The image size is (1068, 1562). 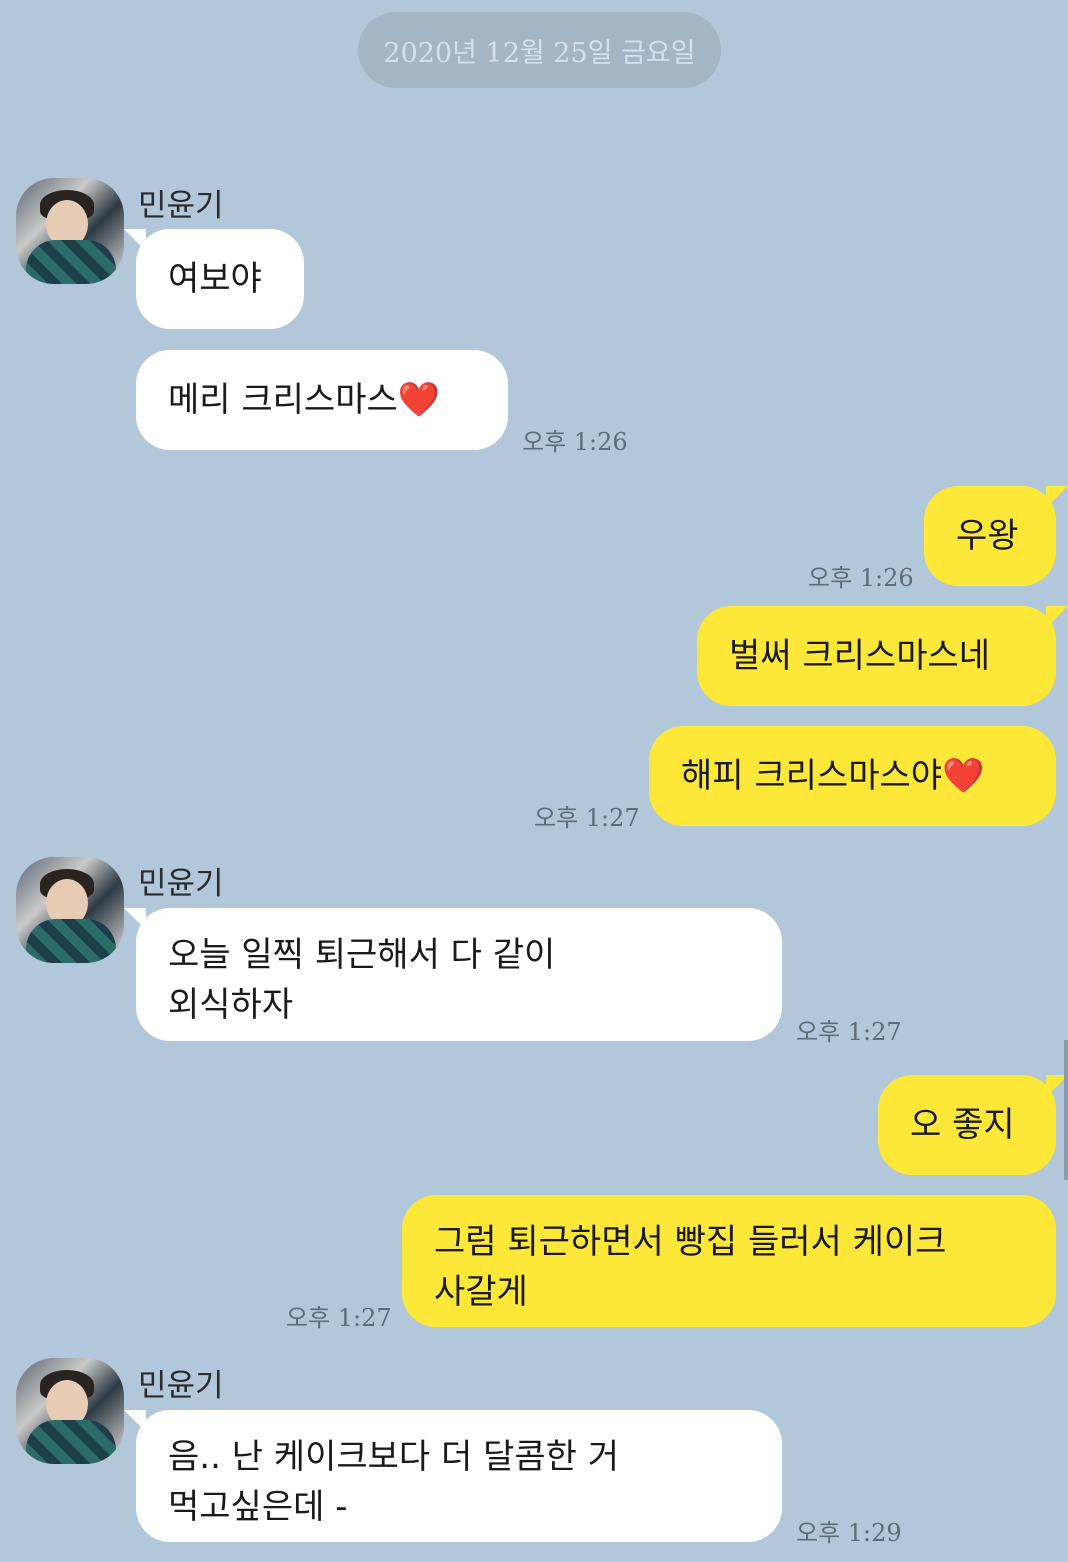 I want to click on message-time: 오후 1:29, so click(x=849, y=1533).